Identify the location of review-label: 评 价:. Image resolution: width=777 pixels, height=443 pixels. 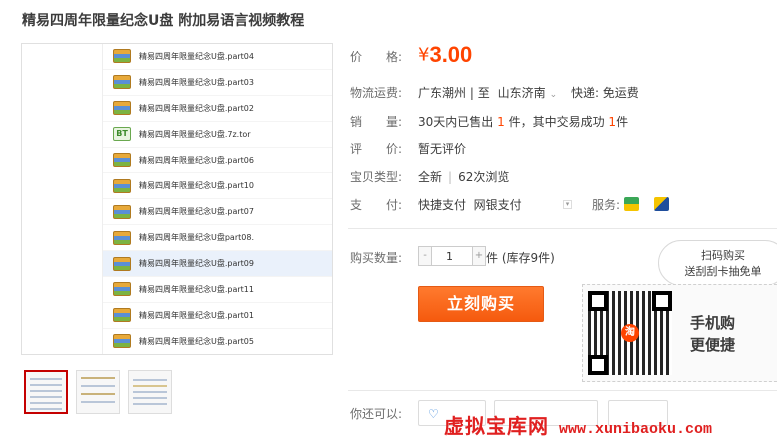
(376, 149).